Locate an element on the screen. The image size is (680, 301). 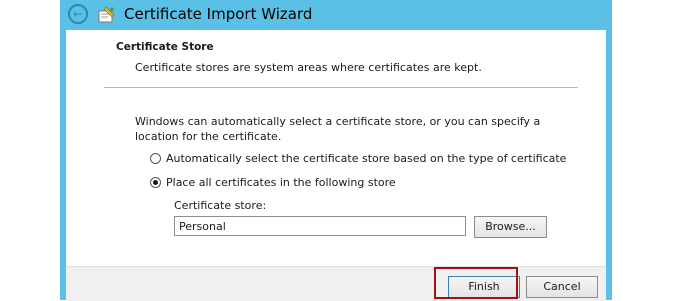
auto-select-radio is located at coordinates (155, 158).